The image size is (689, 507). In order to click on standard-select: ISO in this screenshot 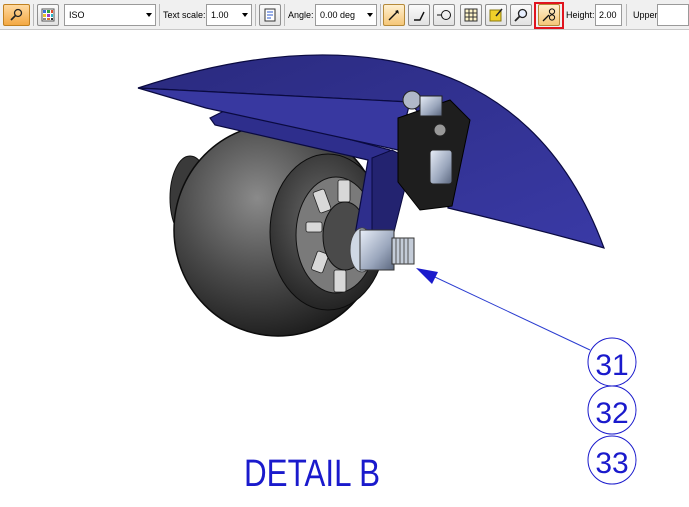, I will do `click(110, 15)`.